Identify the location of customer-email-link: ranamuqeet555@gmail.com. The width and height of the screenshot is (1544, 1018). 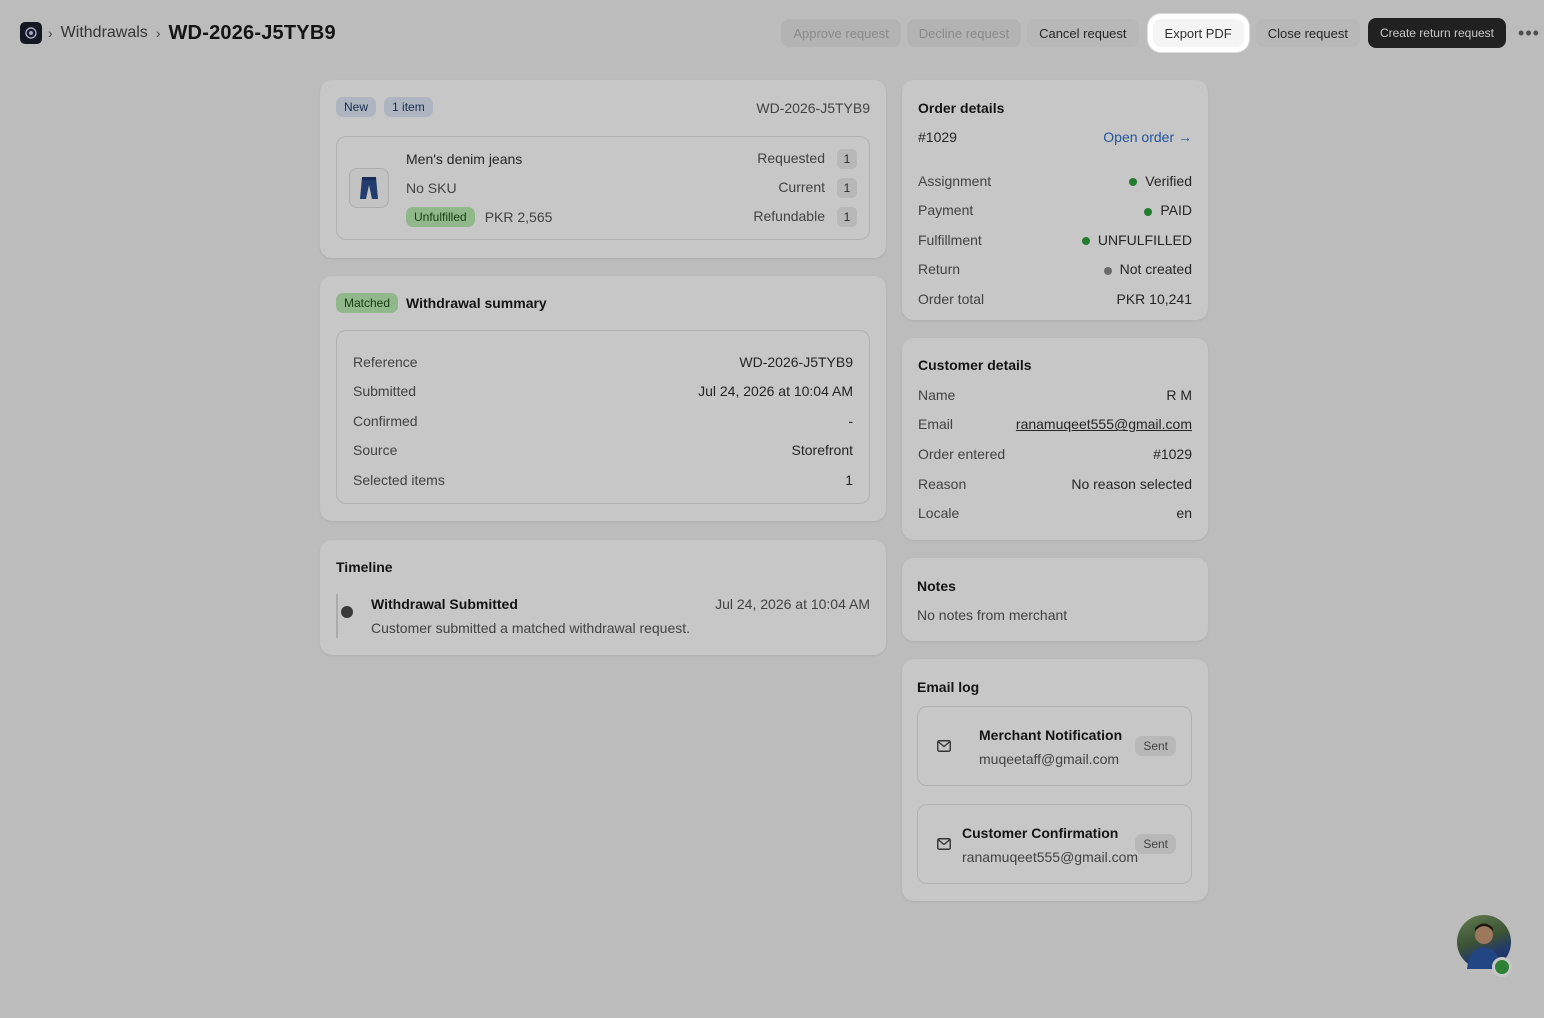
(1104, 424).